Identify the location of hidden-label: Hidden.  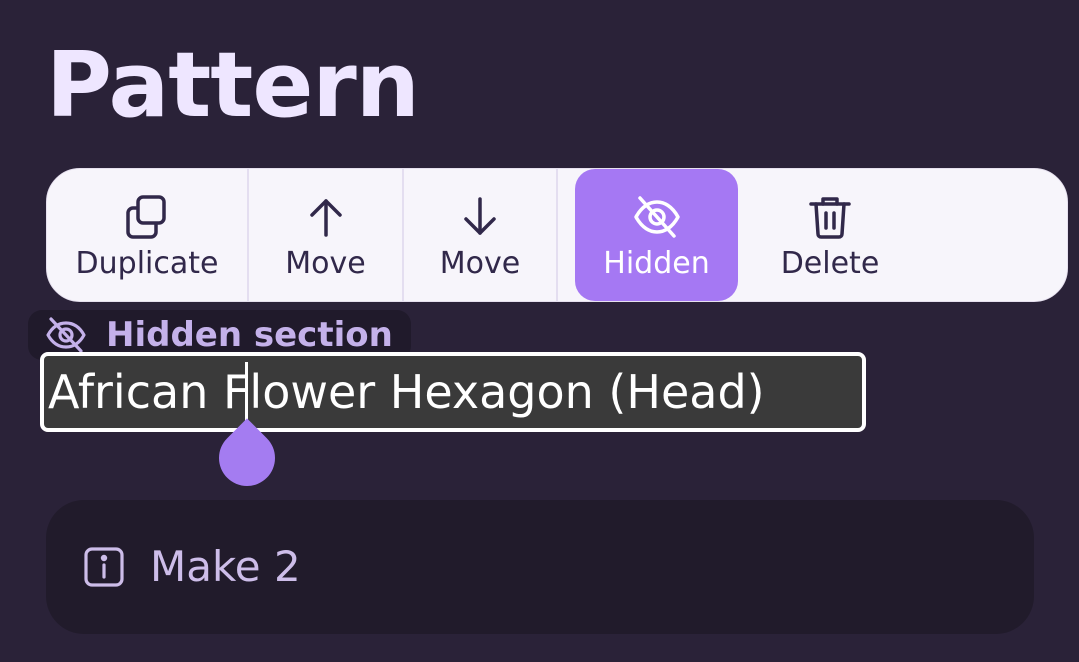
(656, 263).